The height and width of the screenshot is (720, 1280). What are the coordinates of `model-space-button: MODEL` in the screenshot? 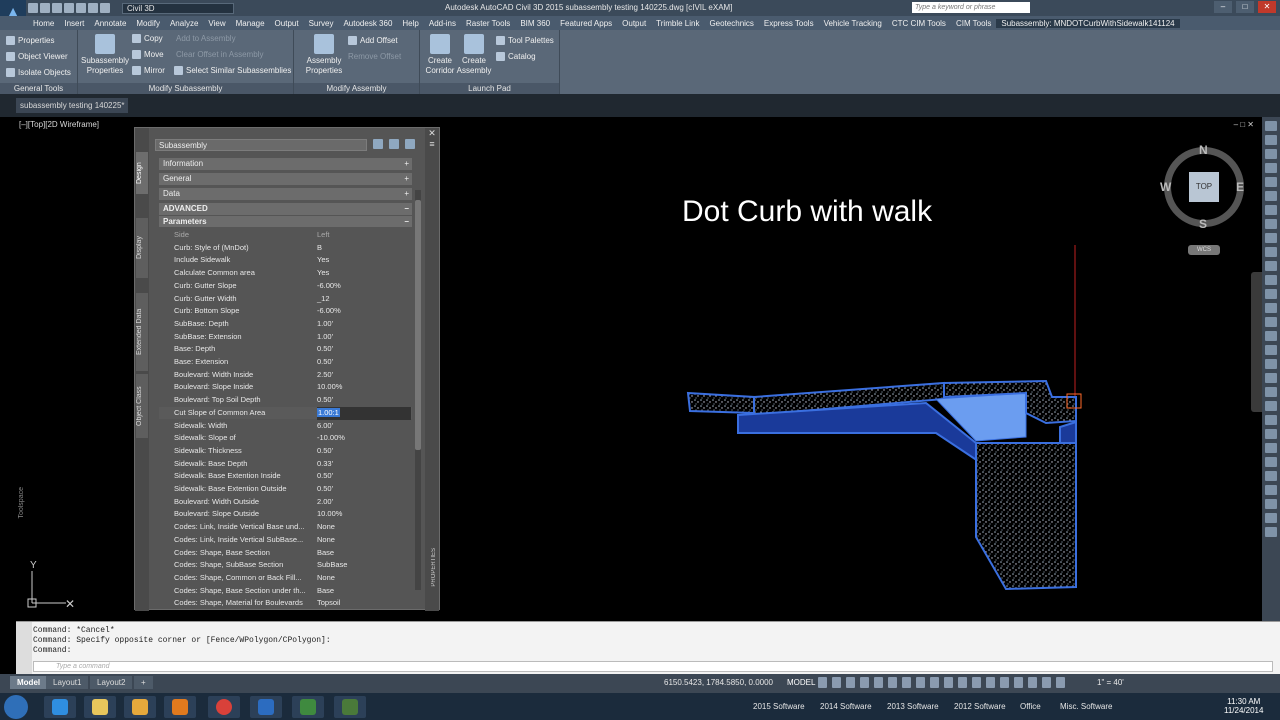 It's located at (801, 682).